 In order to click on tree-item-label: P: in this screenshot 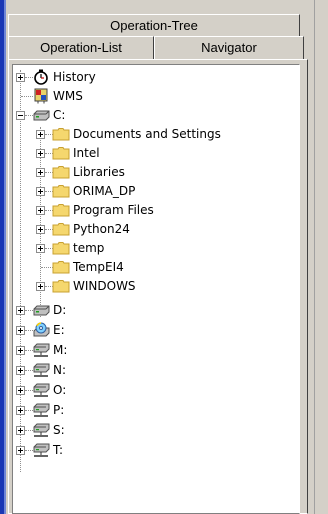, I will do `click(59, 410)`.